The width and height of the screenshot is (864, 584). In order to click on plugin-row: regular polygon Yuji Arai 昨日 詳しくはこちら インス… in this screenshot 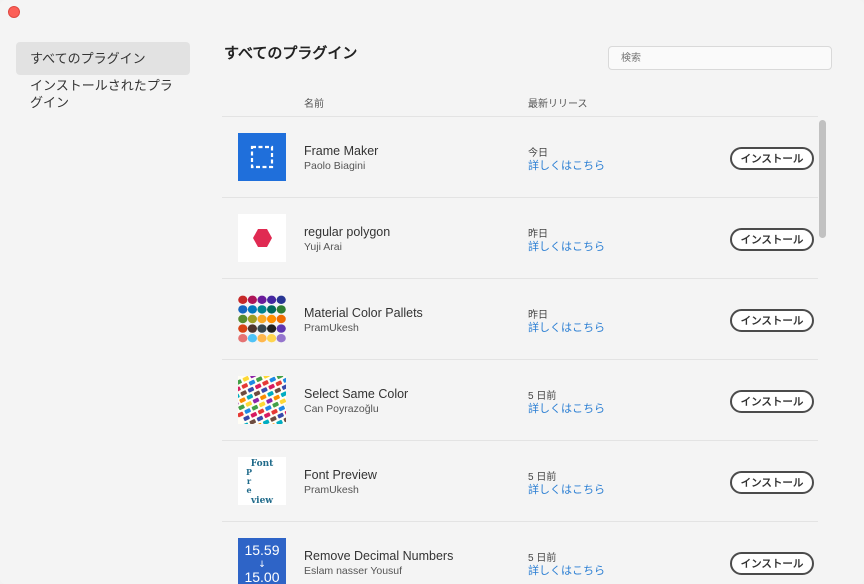, I will do `click(520, 237)`.